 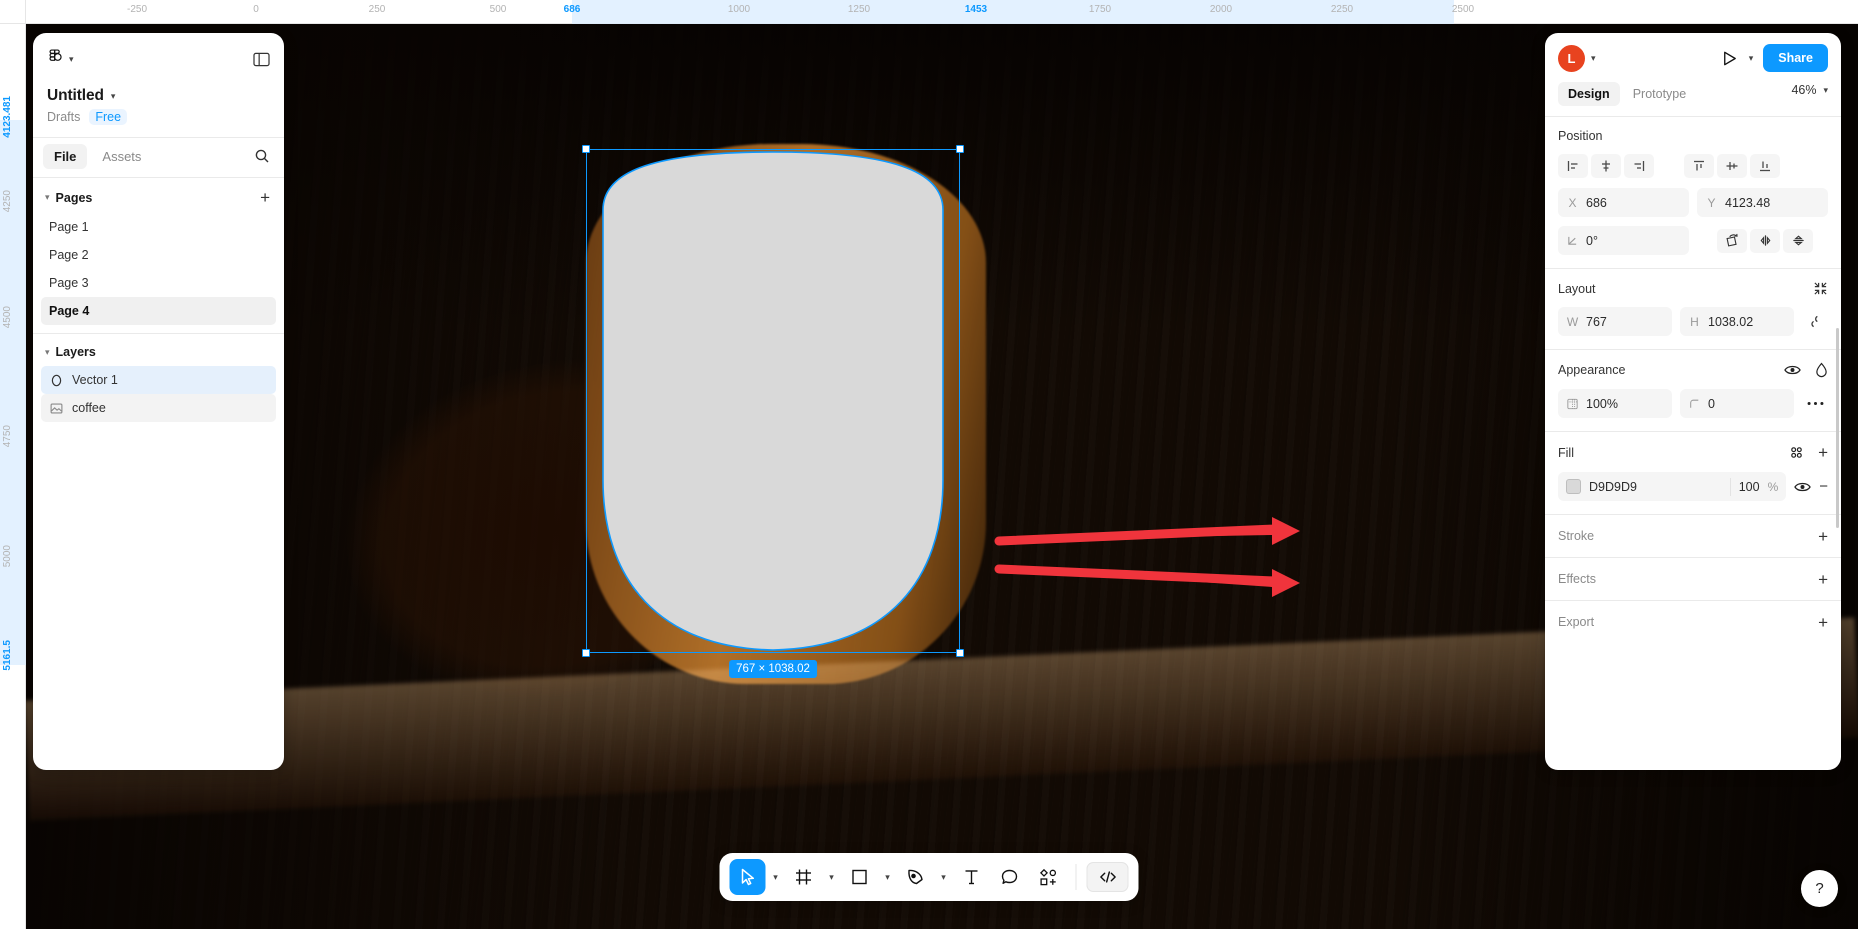 What do you see at coordinates (1729, 58) in the screenshot?
I see `present-button` at bounding box center [1729, 58].